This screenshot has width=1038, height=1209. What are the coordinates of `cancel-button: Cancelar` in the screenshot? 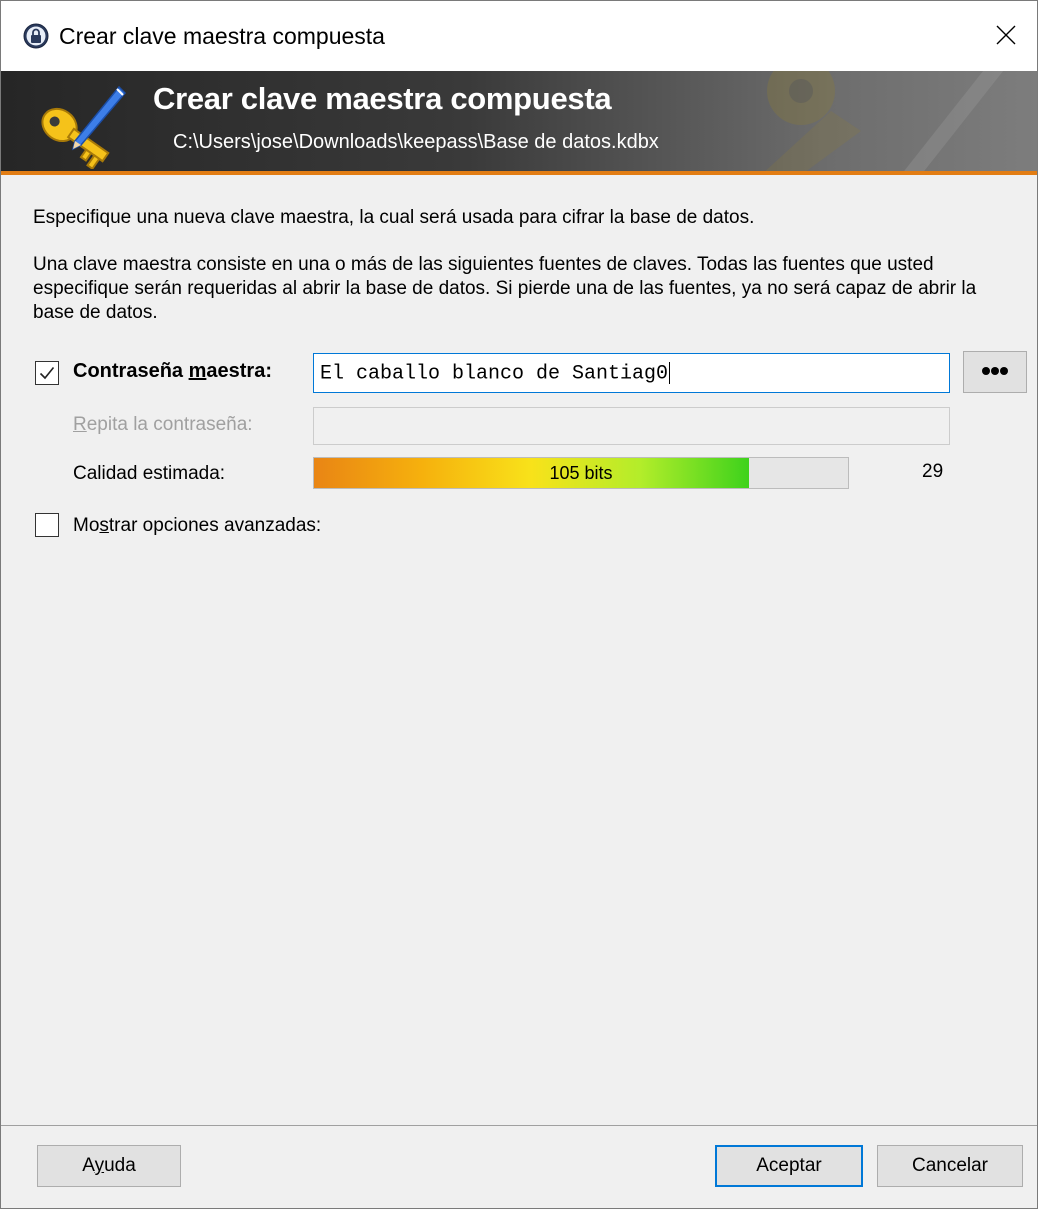 It's located at (950, 1166).